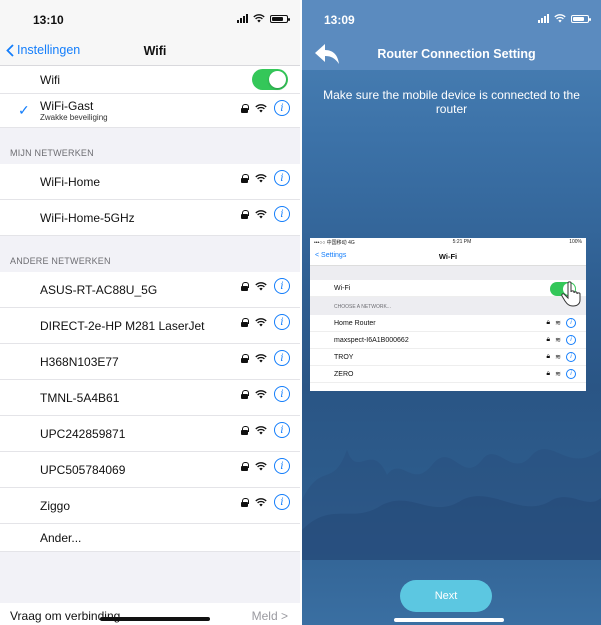 The height and width of the screenshot is (625, 601). Describe the element at coordinates (67, 106) in the screenshot. I see `current-network-name: WiFi-Gast` at that location.